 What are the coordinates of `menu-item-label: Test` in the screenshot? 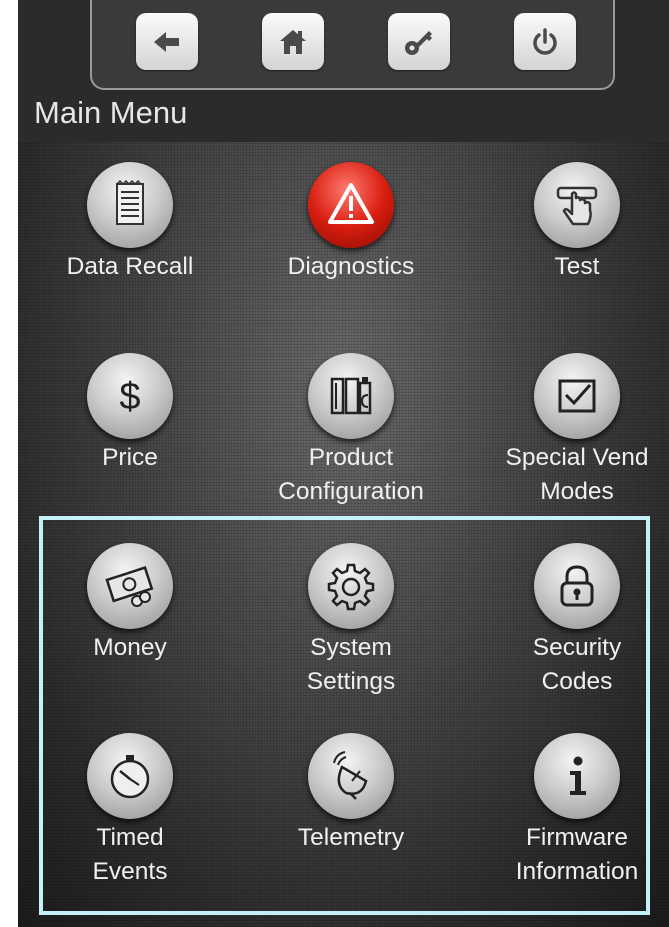 It's located at (577, 266).